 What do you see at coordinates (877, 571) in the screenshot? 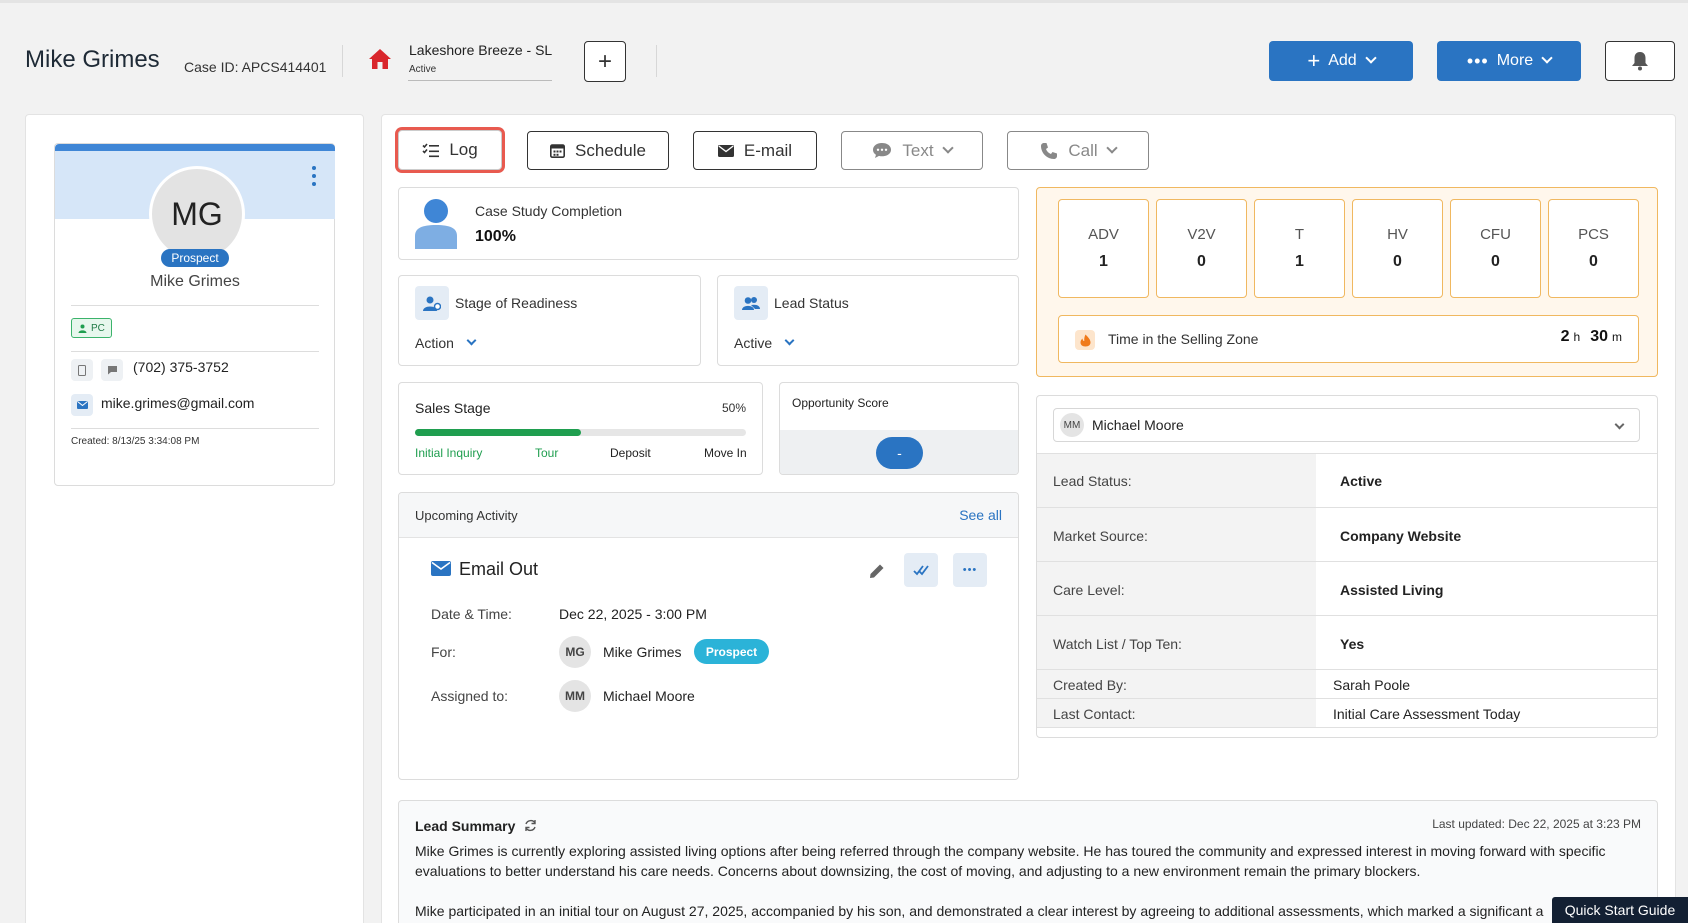
I see `pencil-icon` at bounding box center [877, 571].